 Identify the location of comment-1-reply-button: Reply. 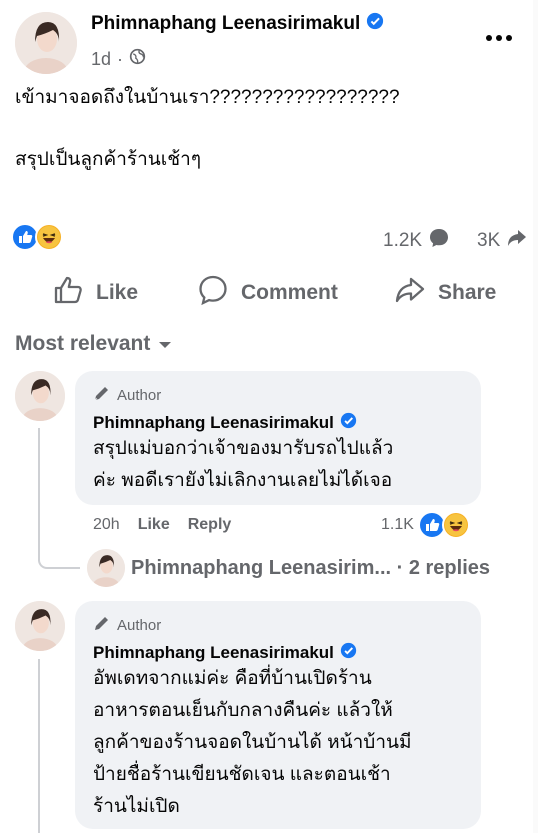
(210, 525).